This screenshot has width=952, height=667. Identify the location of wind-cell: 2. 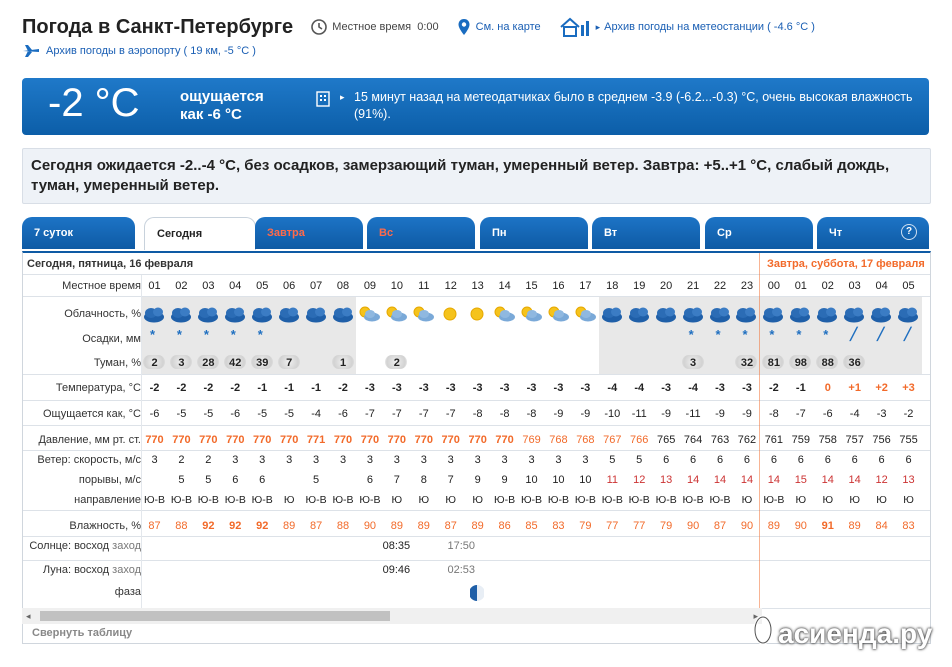
(208, 460).